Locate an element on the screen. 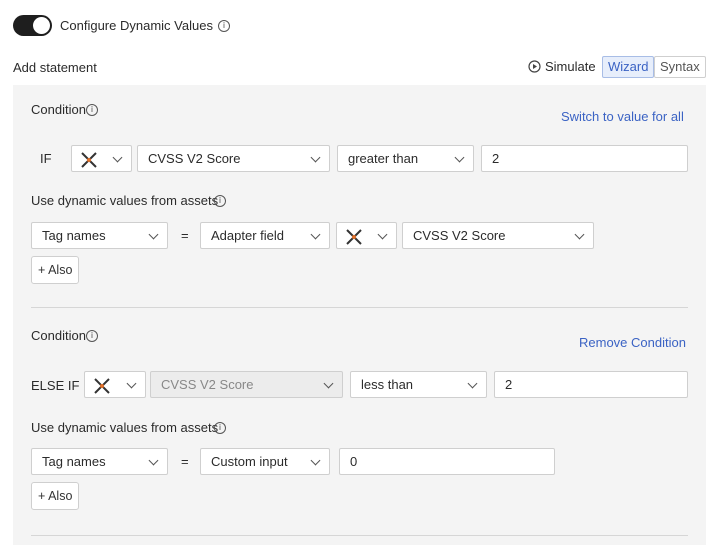 This screenshot has width=719, height=545. operator-select: greater than is located at coordinates (405, 158).